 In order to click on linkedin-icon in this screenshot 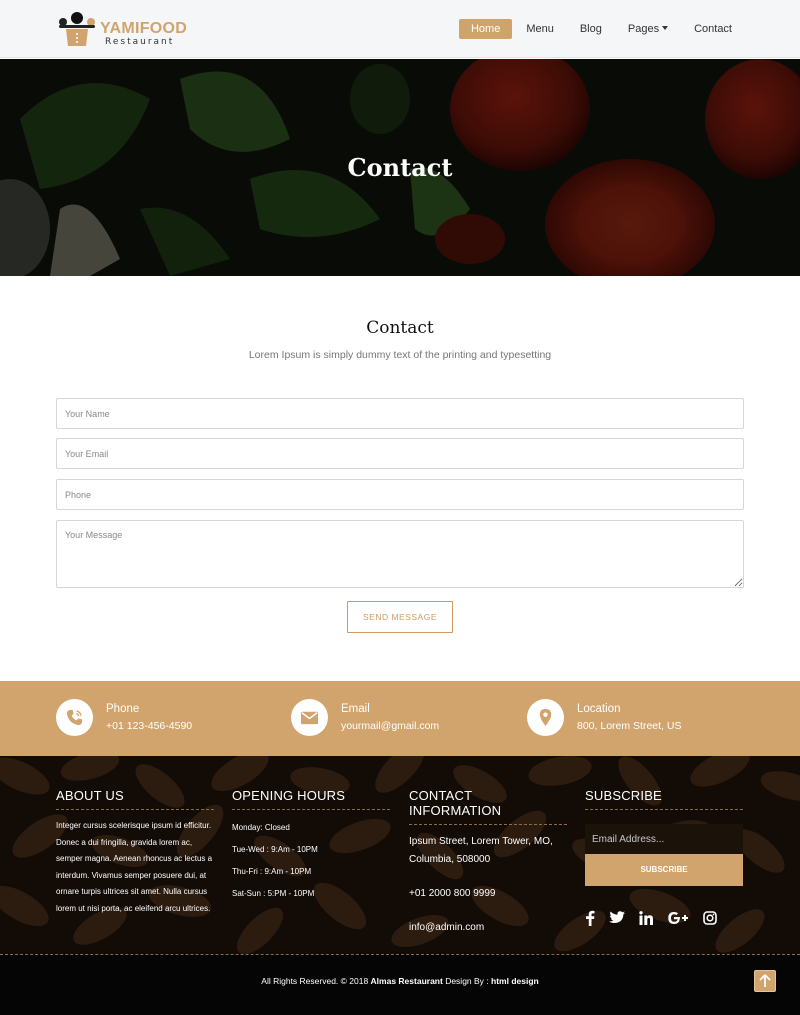, I will do `click(646, 918)`.